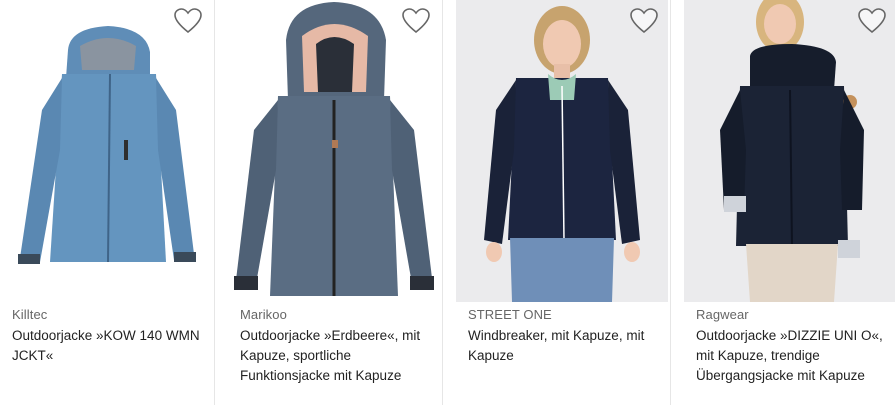  What do you see at coordinates (263, 314) in the screenshot?
I see `product-brand: Marikoo` at bounding box center [263, 314].